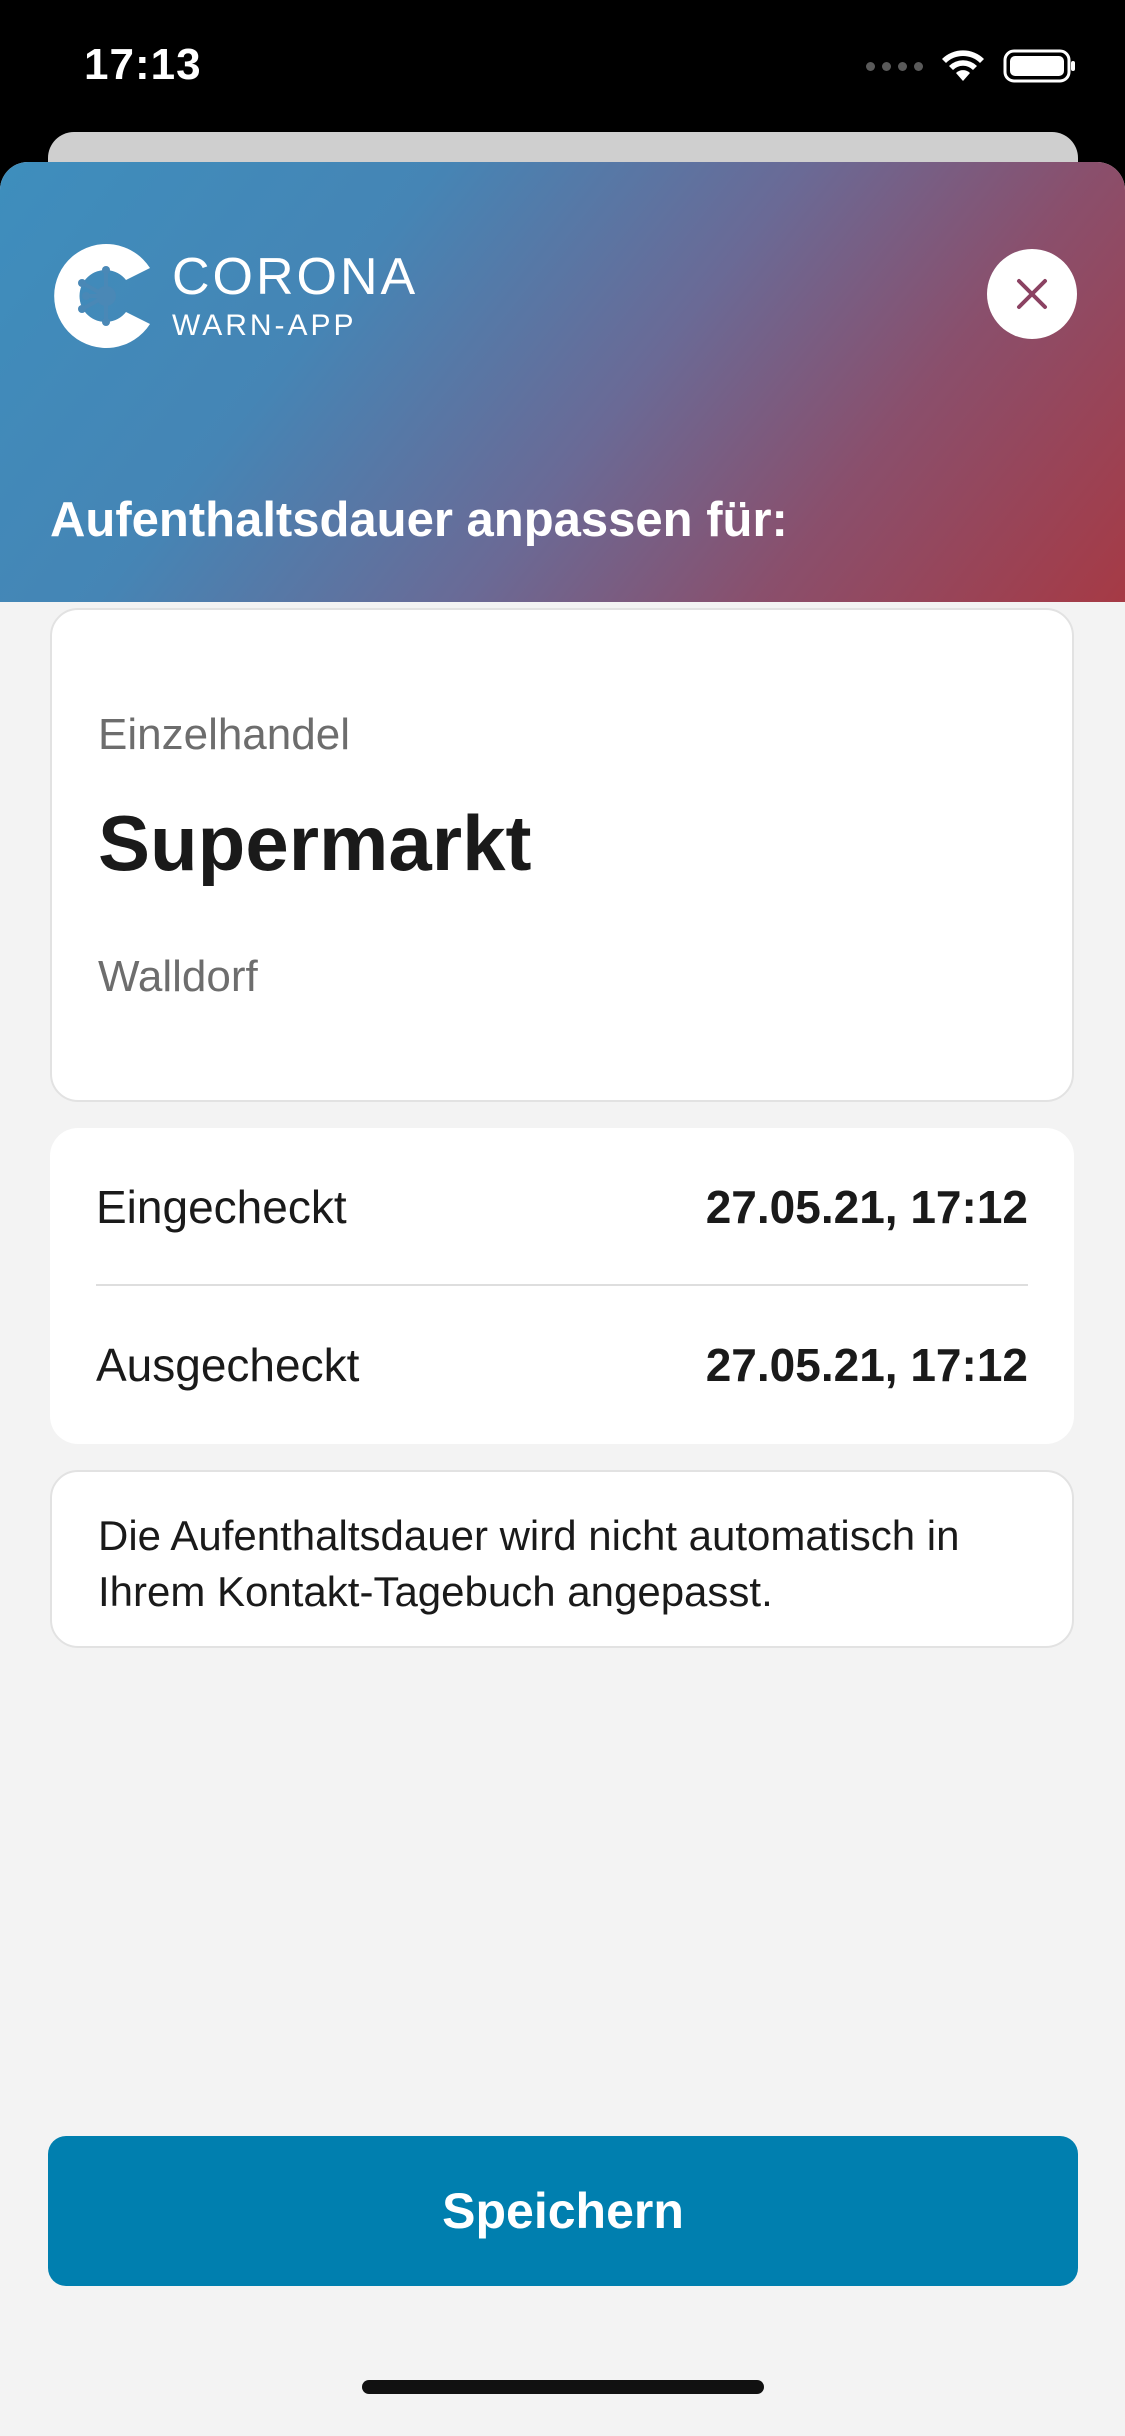 The image size is (1125, 2436). I want to click on location-type: Einzelhandel, so click(224, 734).